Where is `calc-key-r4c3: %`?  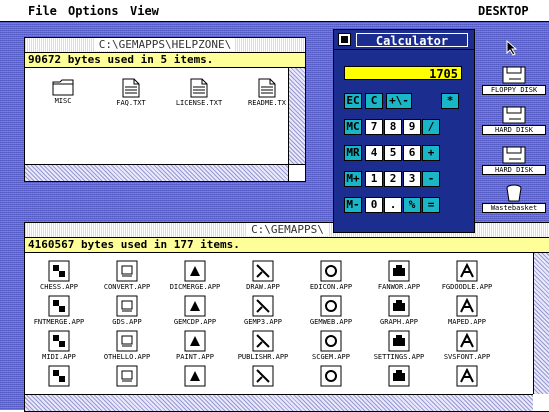 calc-key-r4c3: % is located at coordinates (412, 205).